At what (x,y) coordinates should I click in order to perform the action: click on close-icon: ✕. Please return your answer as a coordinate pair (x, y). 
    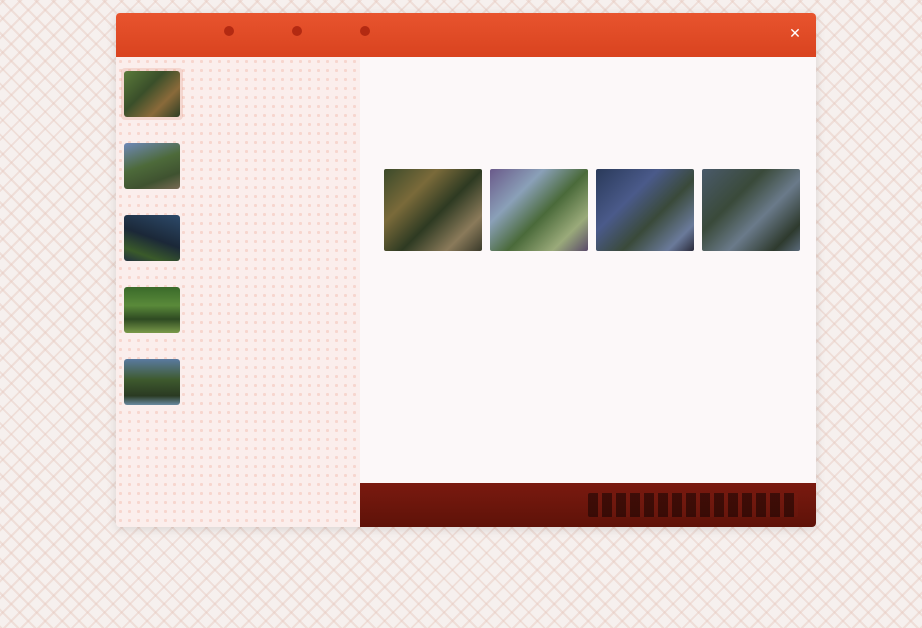
    Looking at the image, I should click on (795, 34).